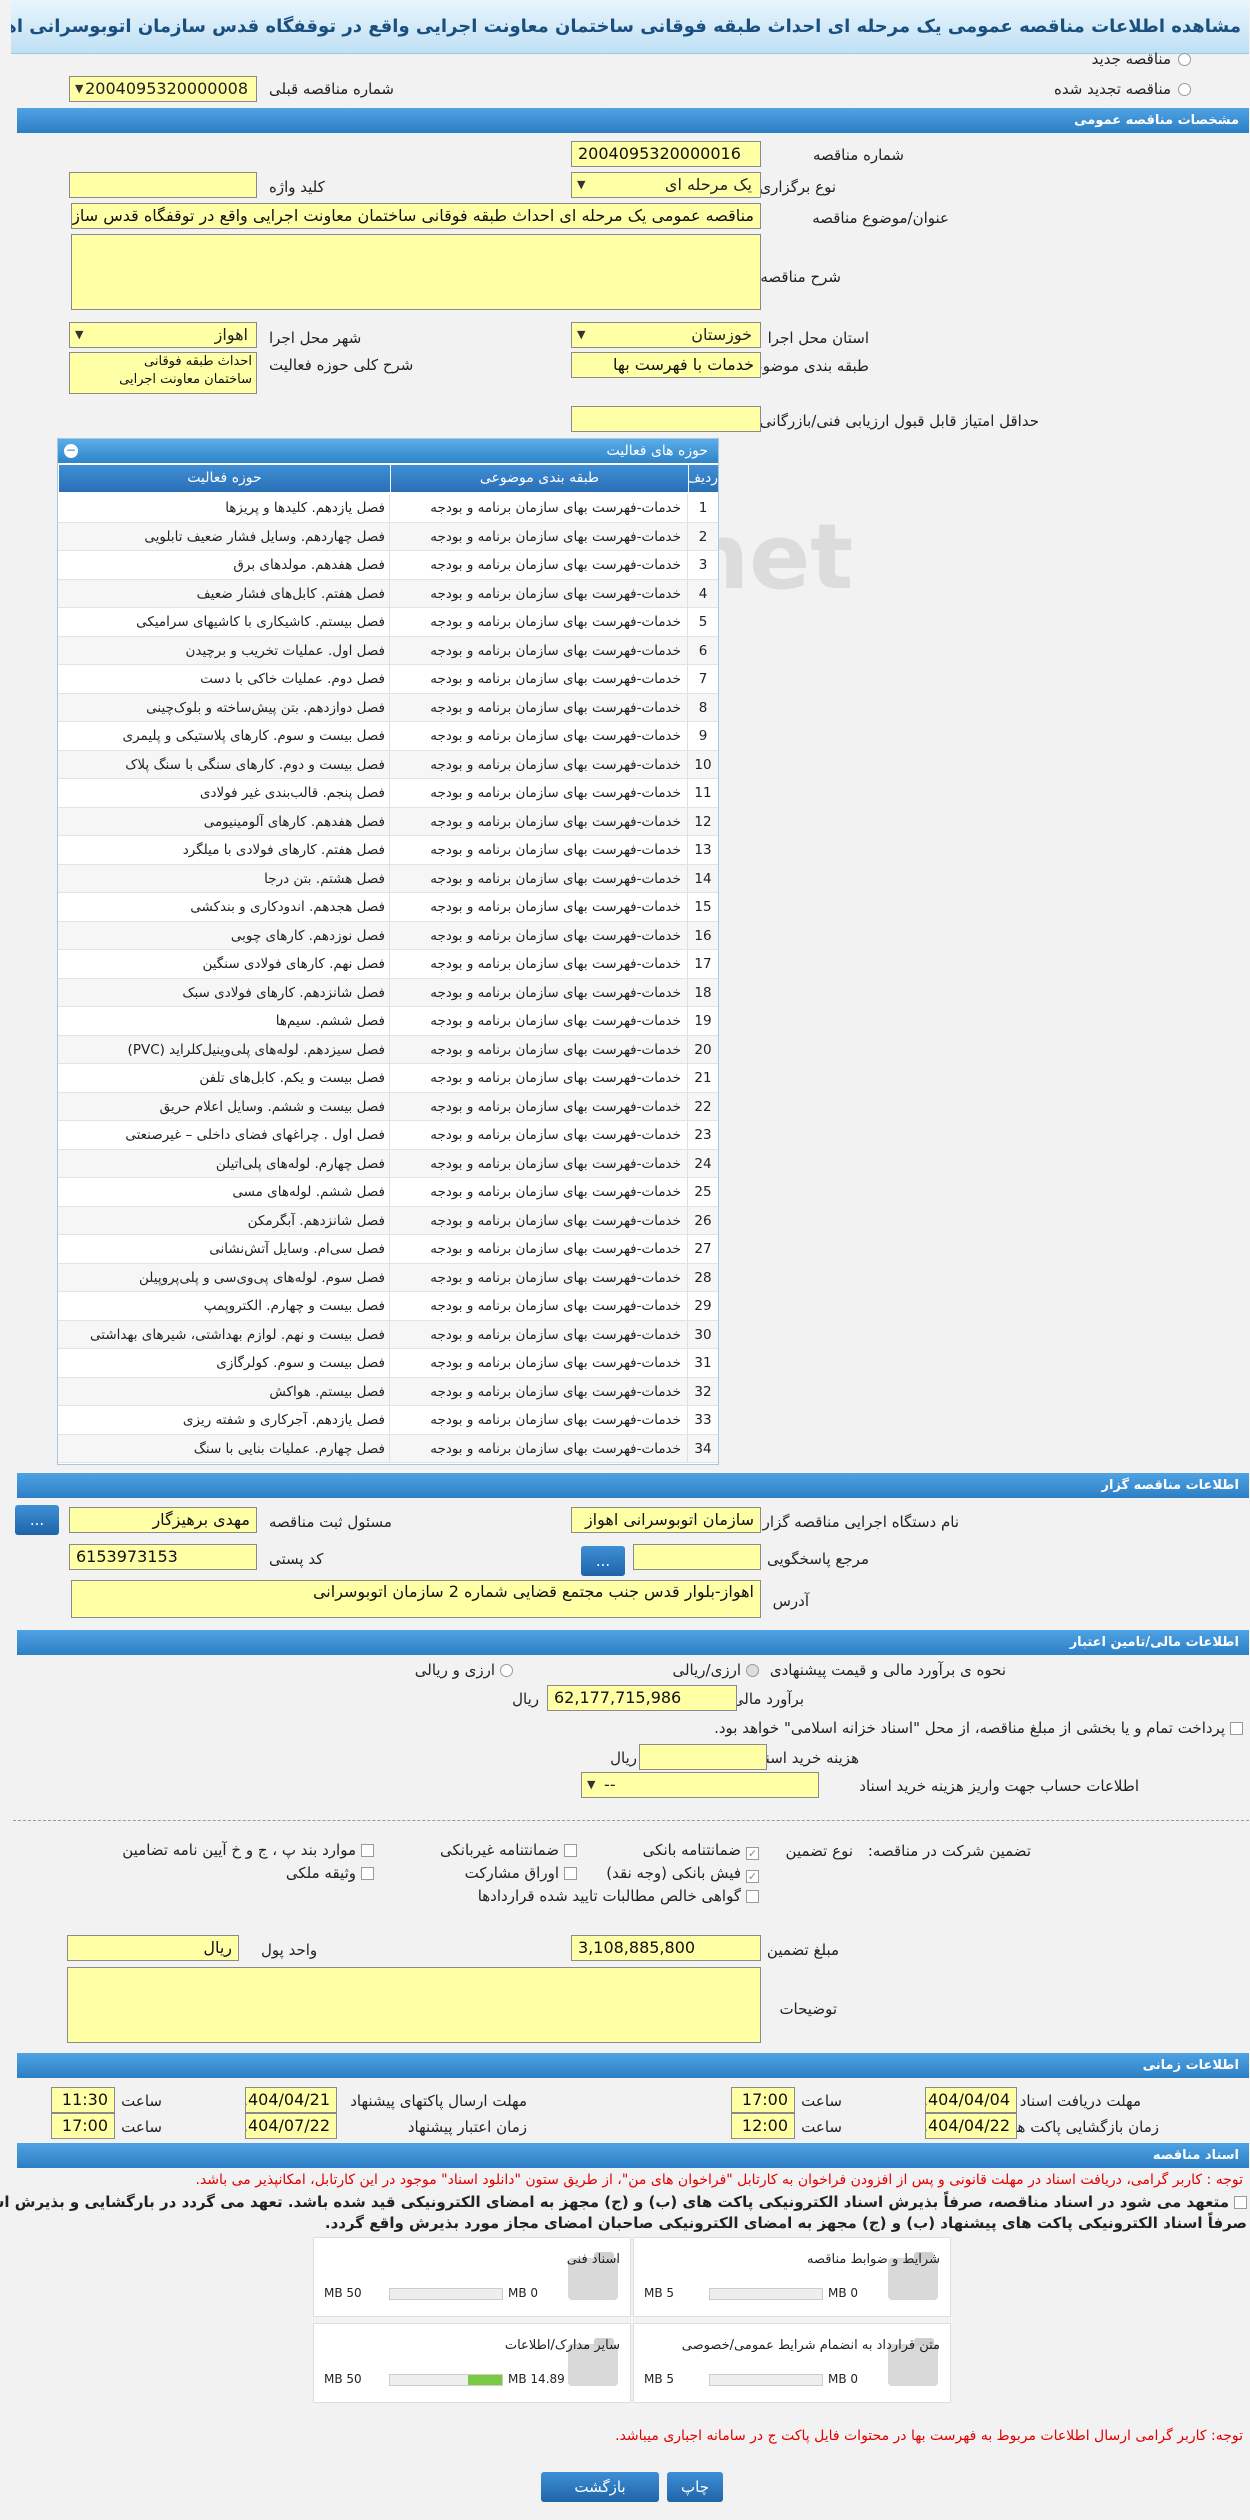  What do you see at coordinates (164, 1520) in the screenshot?
I see `reg-field: مهدی برهیزگار` at bounding box center [164, 1520].